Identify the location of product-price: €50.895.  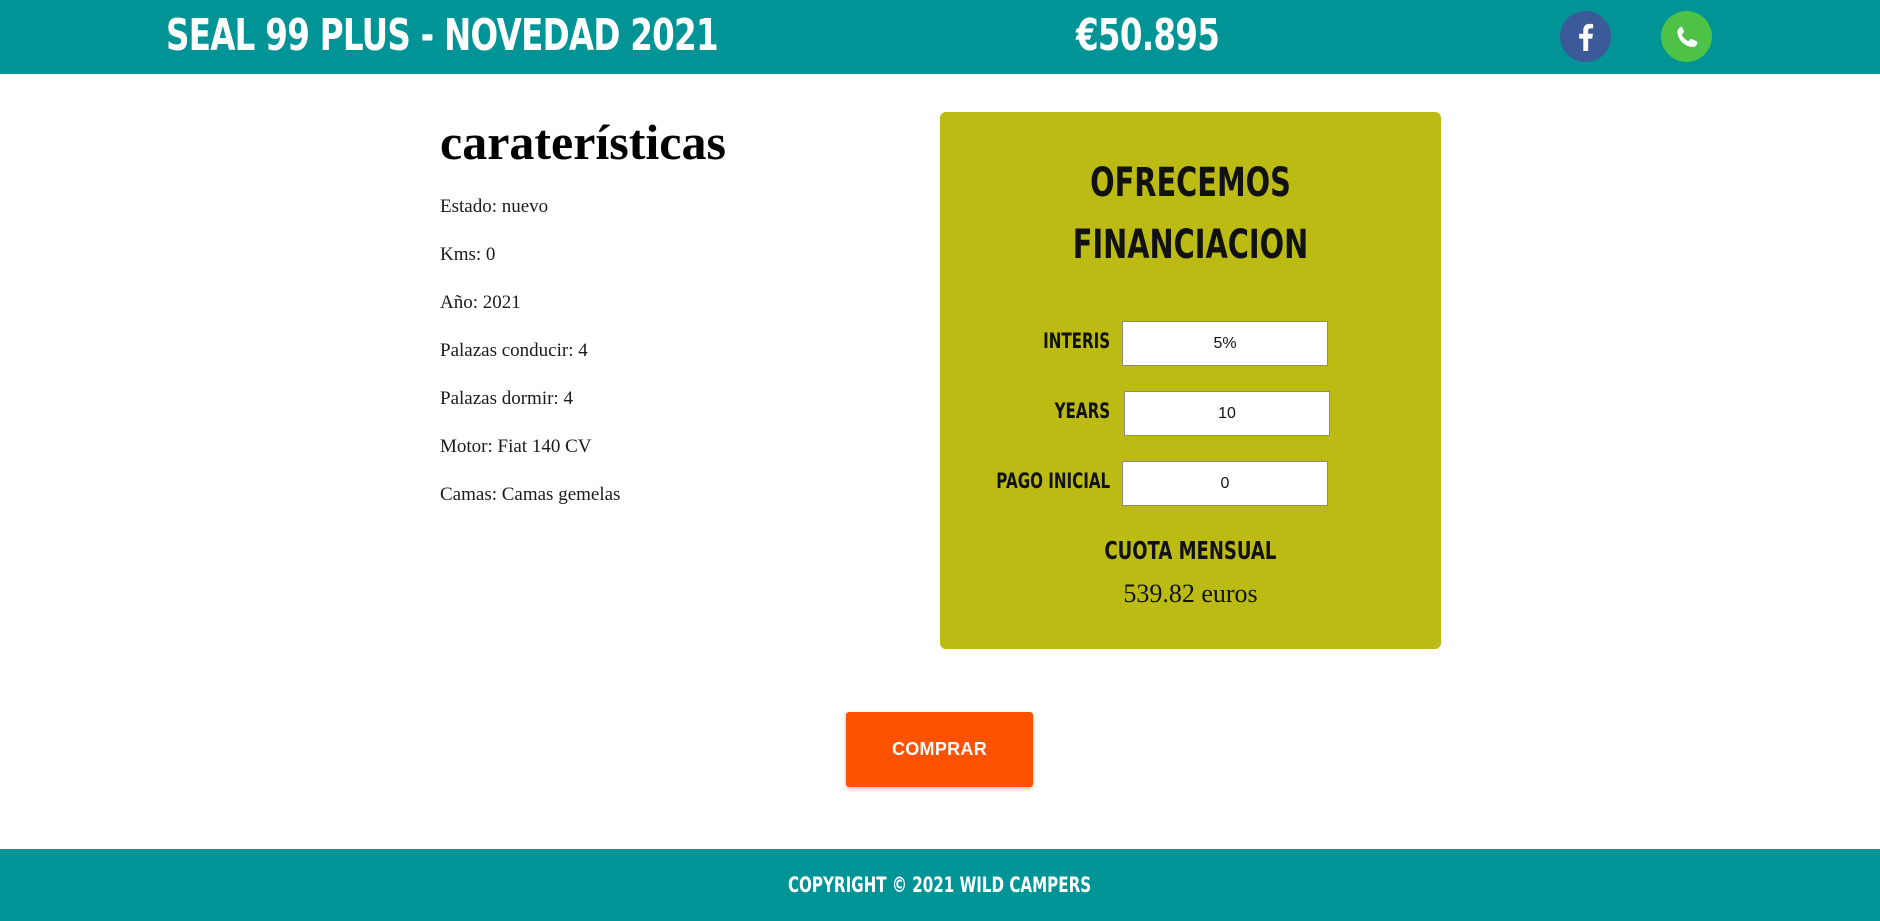
(1148, 35).